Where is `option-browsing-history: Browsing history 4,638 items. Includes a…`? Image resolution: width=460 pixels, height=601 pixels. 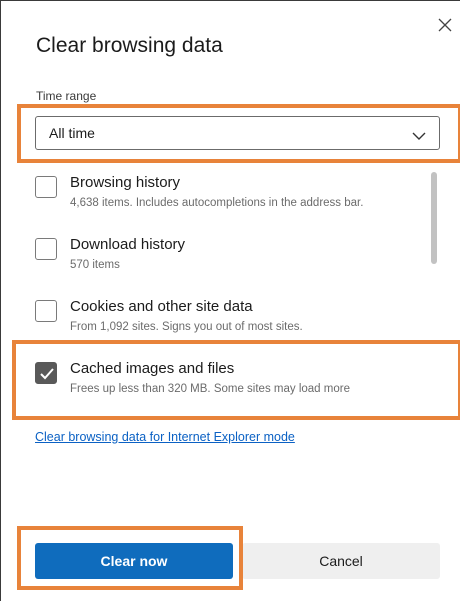 option-browsing-history: Browsing history 4,638 items. Includes a… is located at coordinates (230, 202).